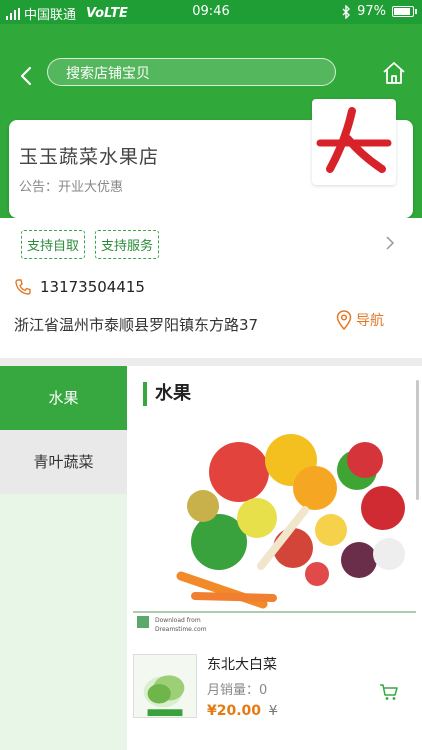  What do you see at coordinates (178, 620) in the screenshot?
I see `banner-caption-line1: Download from` at bounding box center [178, 620].